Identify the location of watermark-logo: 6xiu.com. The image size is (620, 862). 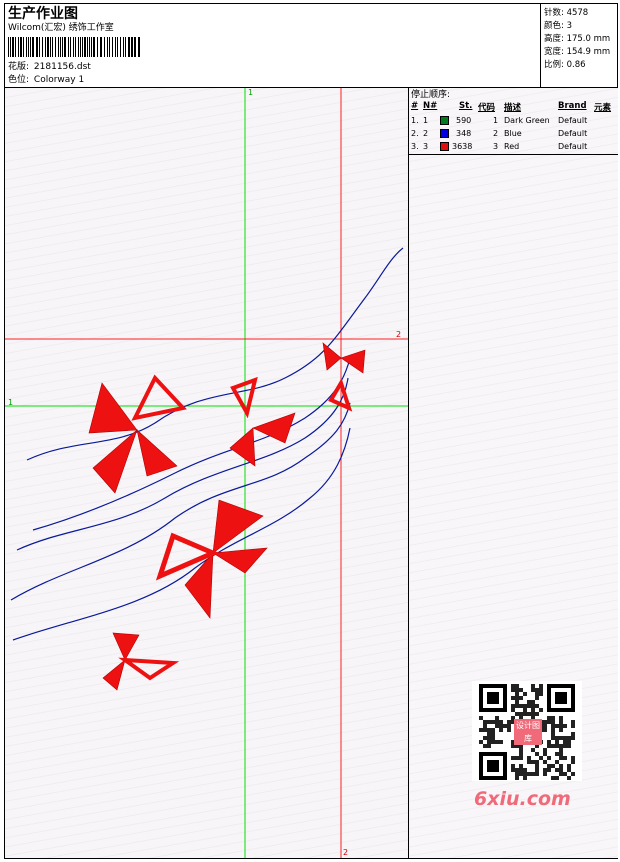
(522, 799).